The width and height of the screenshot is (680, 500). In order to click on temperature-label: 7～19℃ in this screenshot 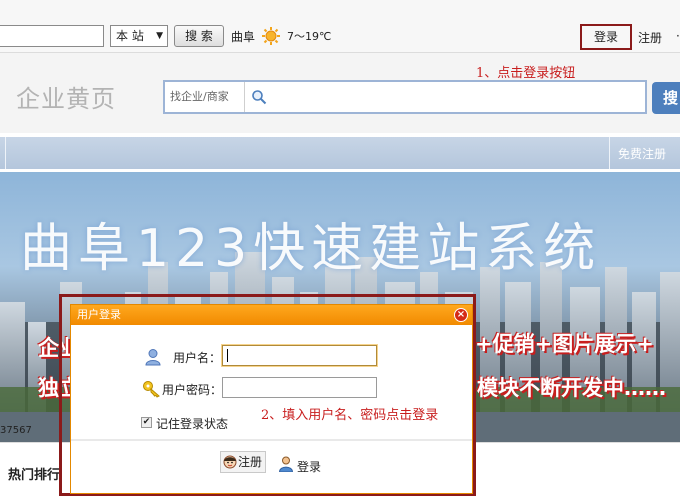, I will do `click(309, 36)`.